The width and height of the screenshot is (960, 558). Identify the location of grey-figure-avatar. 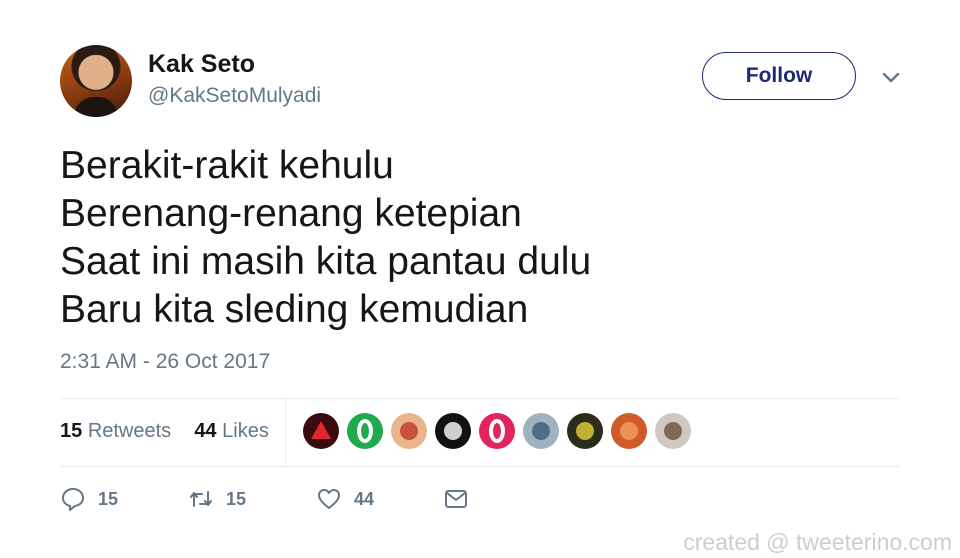
(673, 431).